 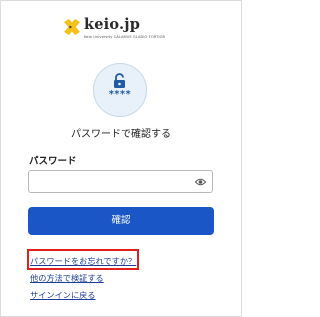 I want to click on password-mask: ****, so click(x=120, y=94).